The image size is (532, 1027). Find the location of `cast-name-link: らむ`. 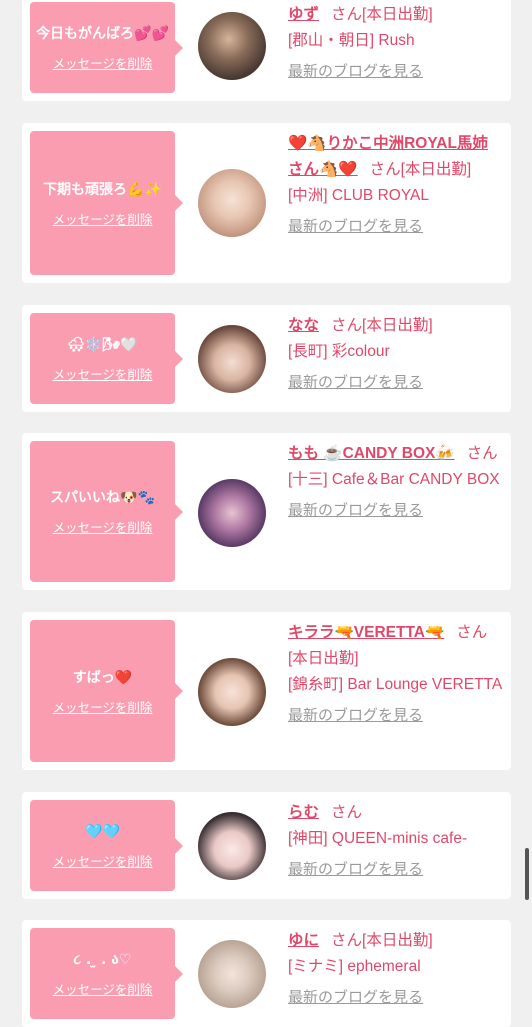

cast-name-link: らむ is located at coordinates (303, 812).